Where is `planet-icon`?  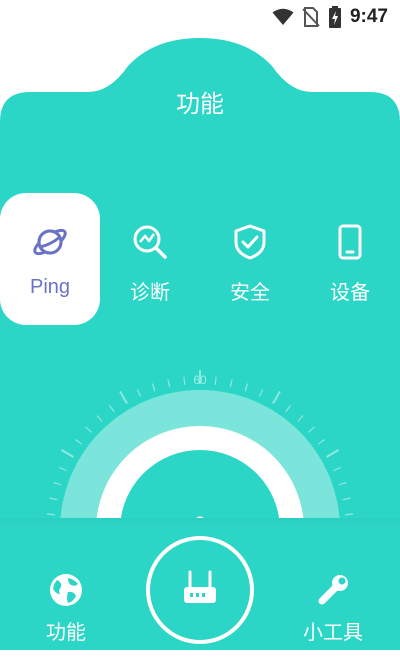
planet-icon is located at coordinates (50, 242).